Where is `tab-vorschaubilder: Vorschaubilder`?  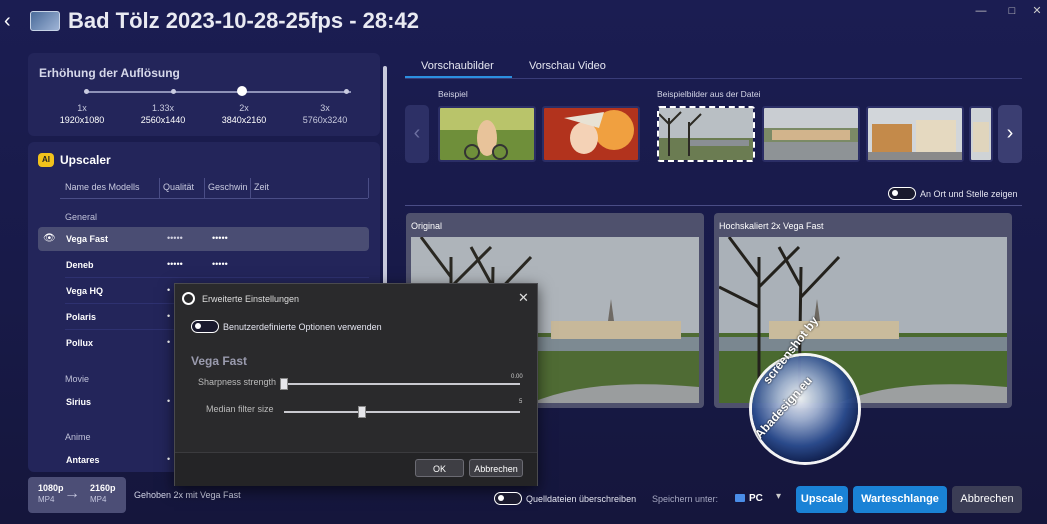
tab-vorschaubilder: Vorschaubilder is located at coordinates (457, 66).